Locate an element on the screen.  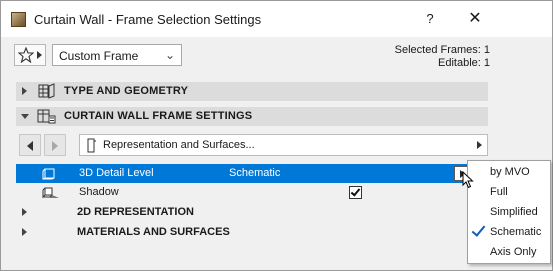
section-curtain-wall-frame-settings: CURTAIN WALL FRAME SETTINGS is located at coordinates (252, 116).